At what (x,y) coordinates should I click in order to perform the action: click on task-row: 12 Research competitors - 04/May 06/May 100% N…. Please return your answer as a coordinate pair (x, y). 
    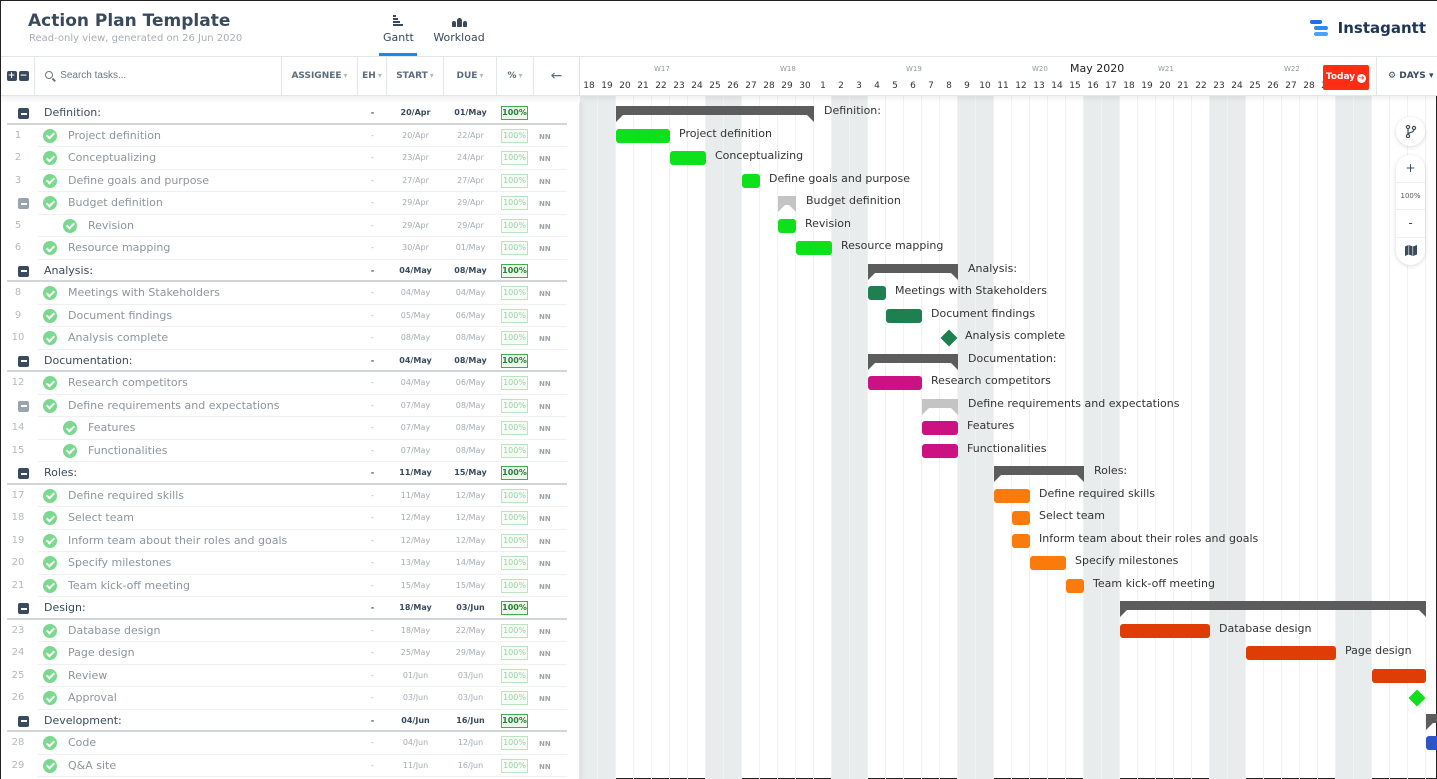
    Looking at the image, I should click on (290, 383).